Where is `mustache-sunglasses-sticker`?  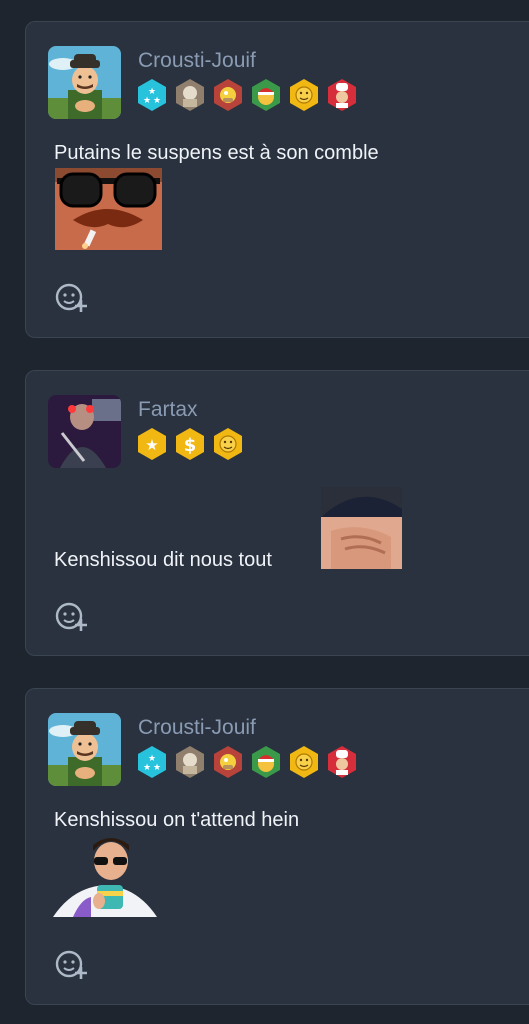
mustache-sunglasses-sticker is located at coordinates (108, 209).